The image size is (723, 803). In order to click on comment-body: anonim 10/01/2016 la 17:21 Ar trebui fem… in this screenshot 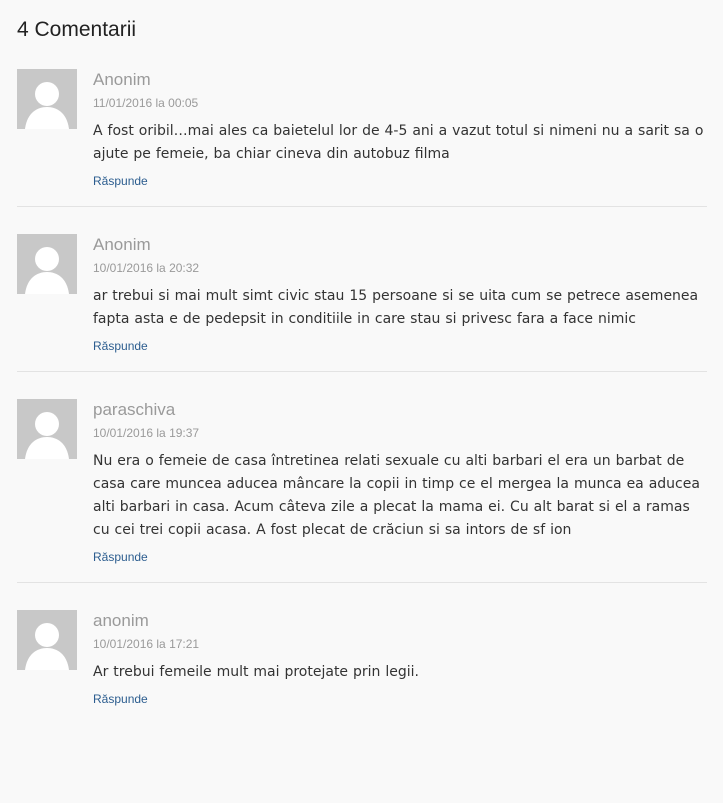, I will do `click(400, 658)`.